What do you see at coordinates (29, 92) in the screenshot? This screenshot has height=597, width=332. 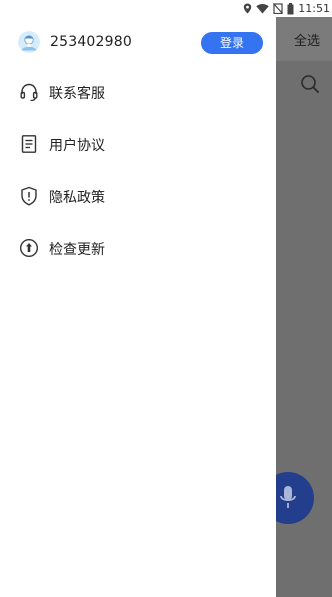 I see `headset-icon` at bounding box center [29, 92].